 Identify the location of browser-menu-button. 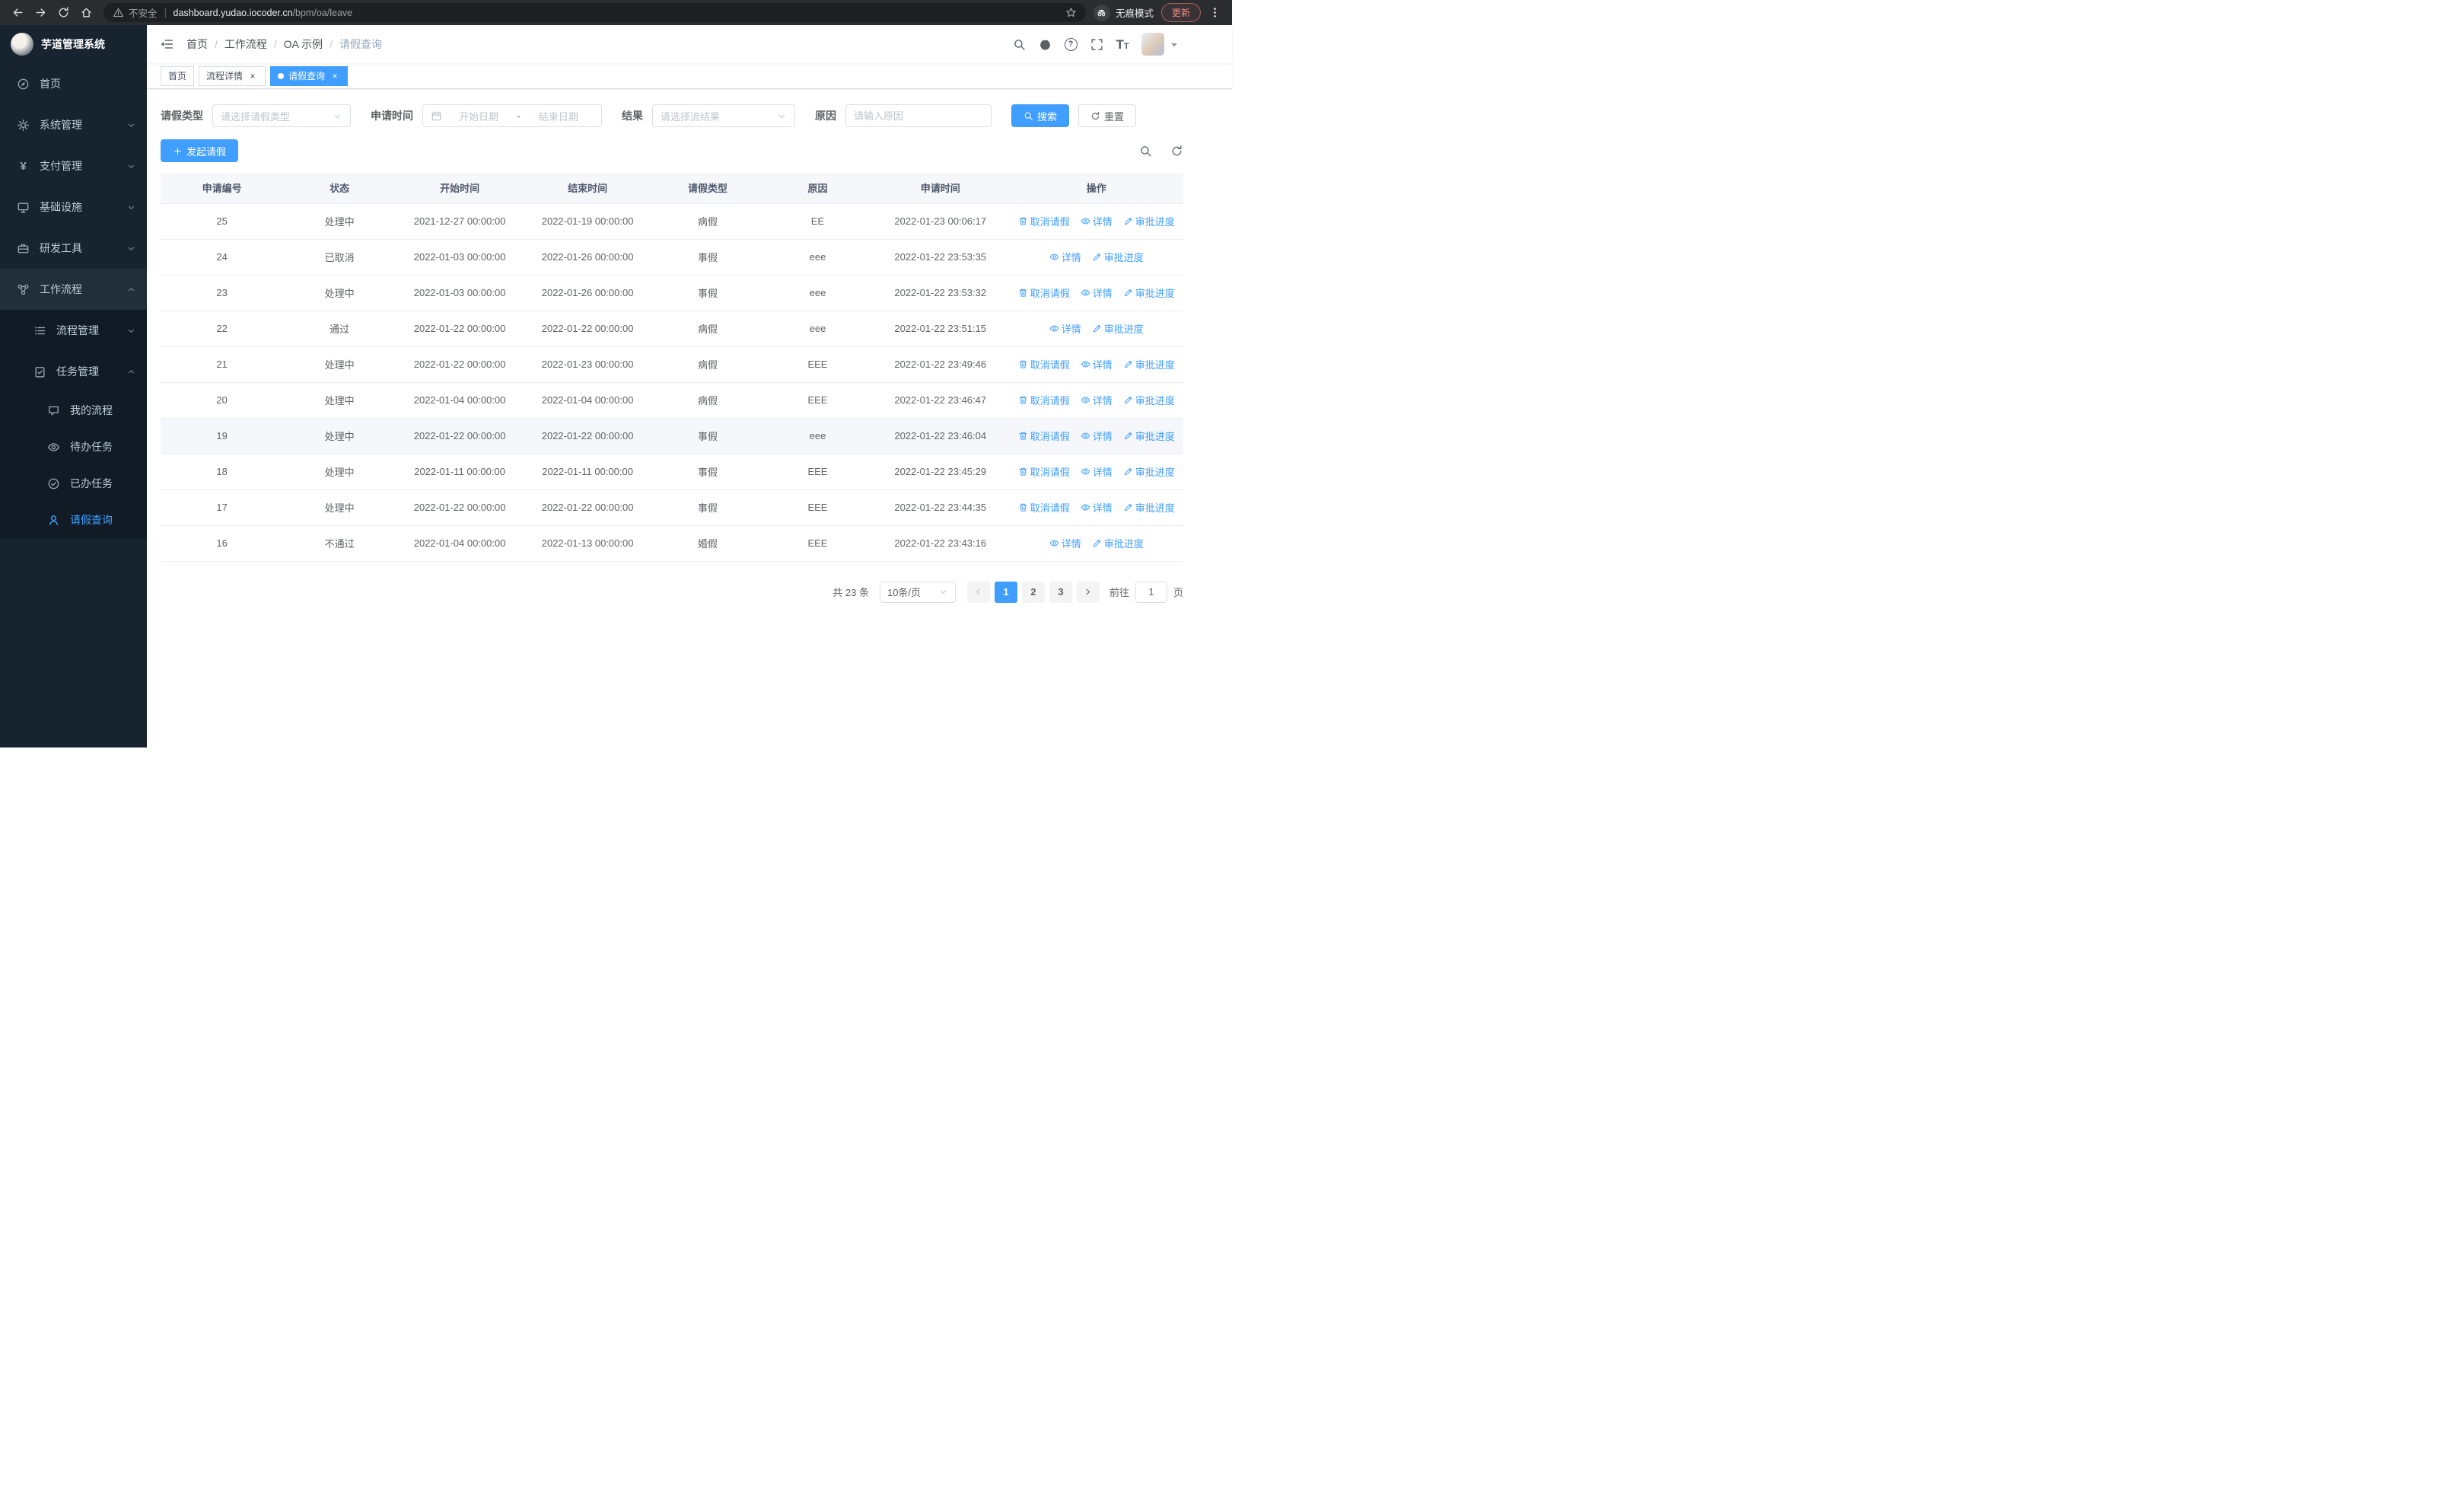
(1214, 13).